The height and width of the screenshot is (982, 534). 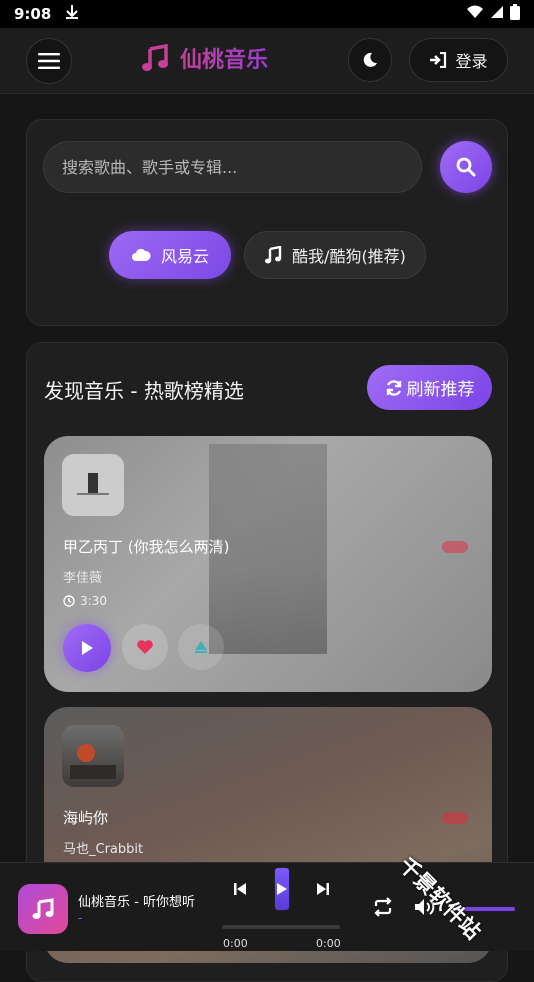 What do you see at coordinates (235, 943) in the screenshot?
I see `current-time: 0:00` at bounding box center [235, 943].